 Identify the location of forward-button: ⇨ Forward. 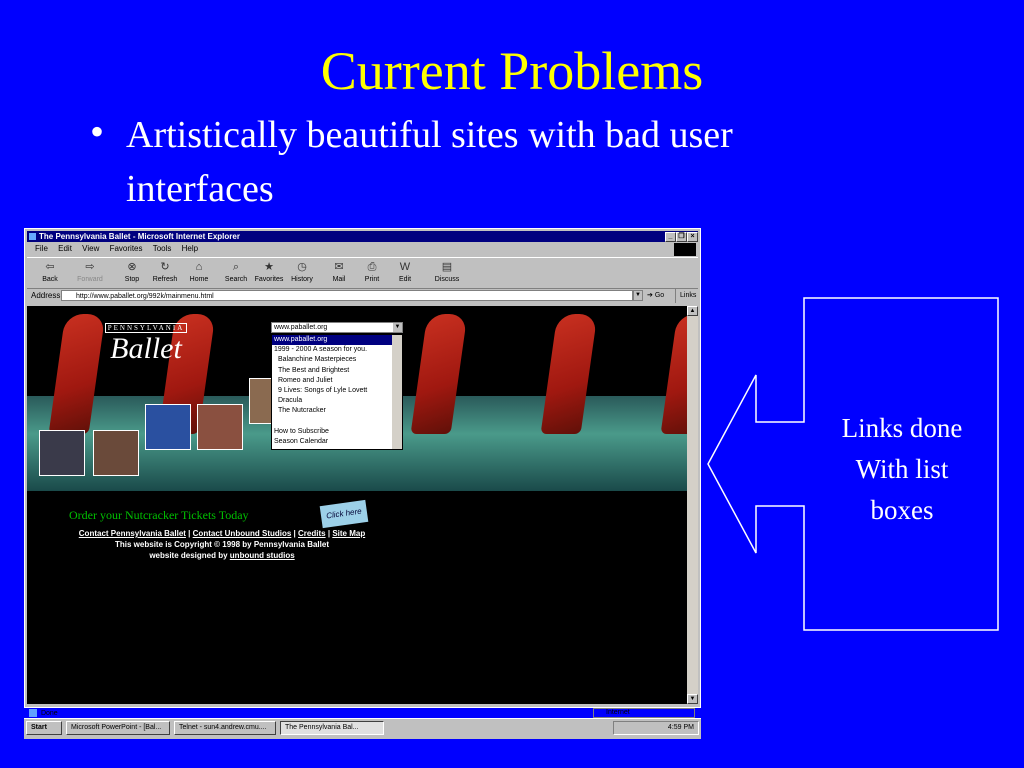
(90, 272).